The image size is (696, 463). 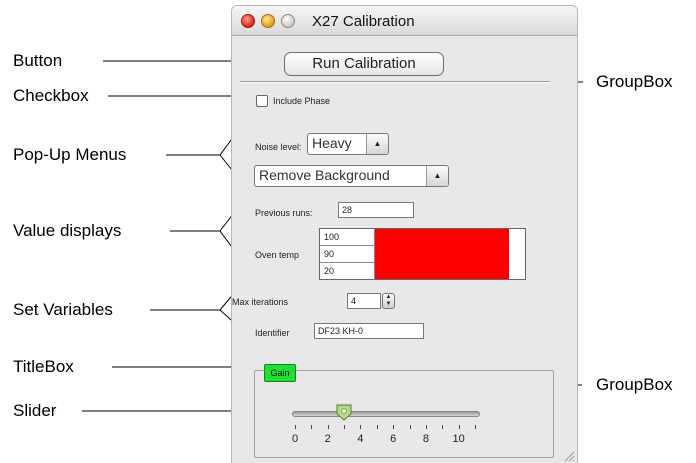 I want to click on previous-runs-display: 28, so click(x=376, y=210).